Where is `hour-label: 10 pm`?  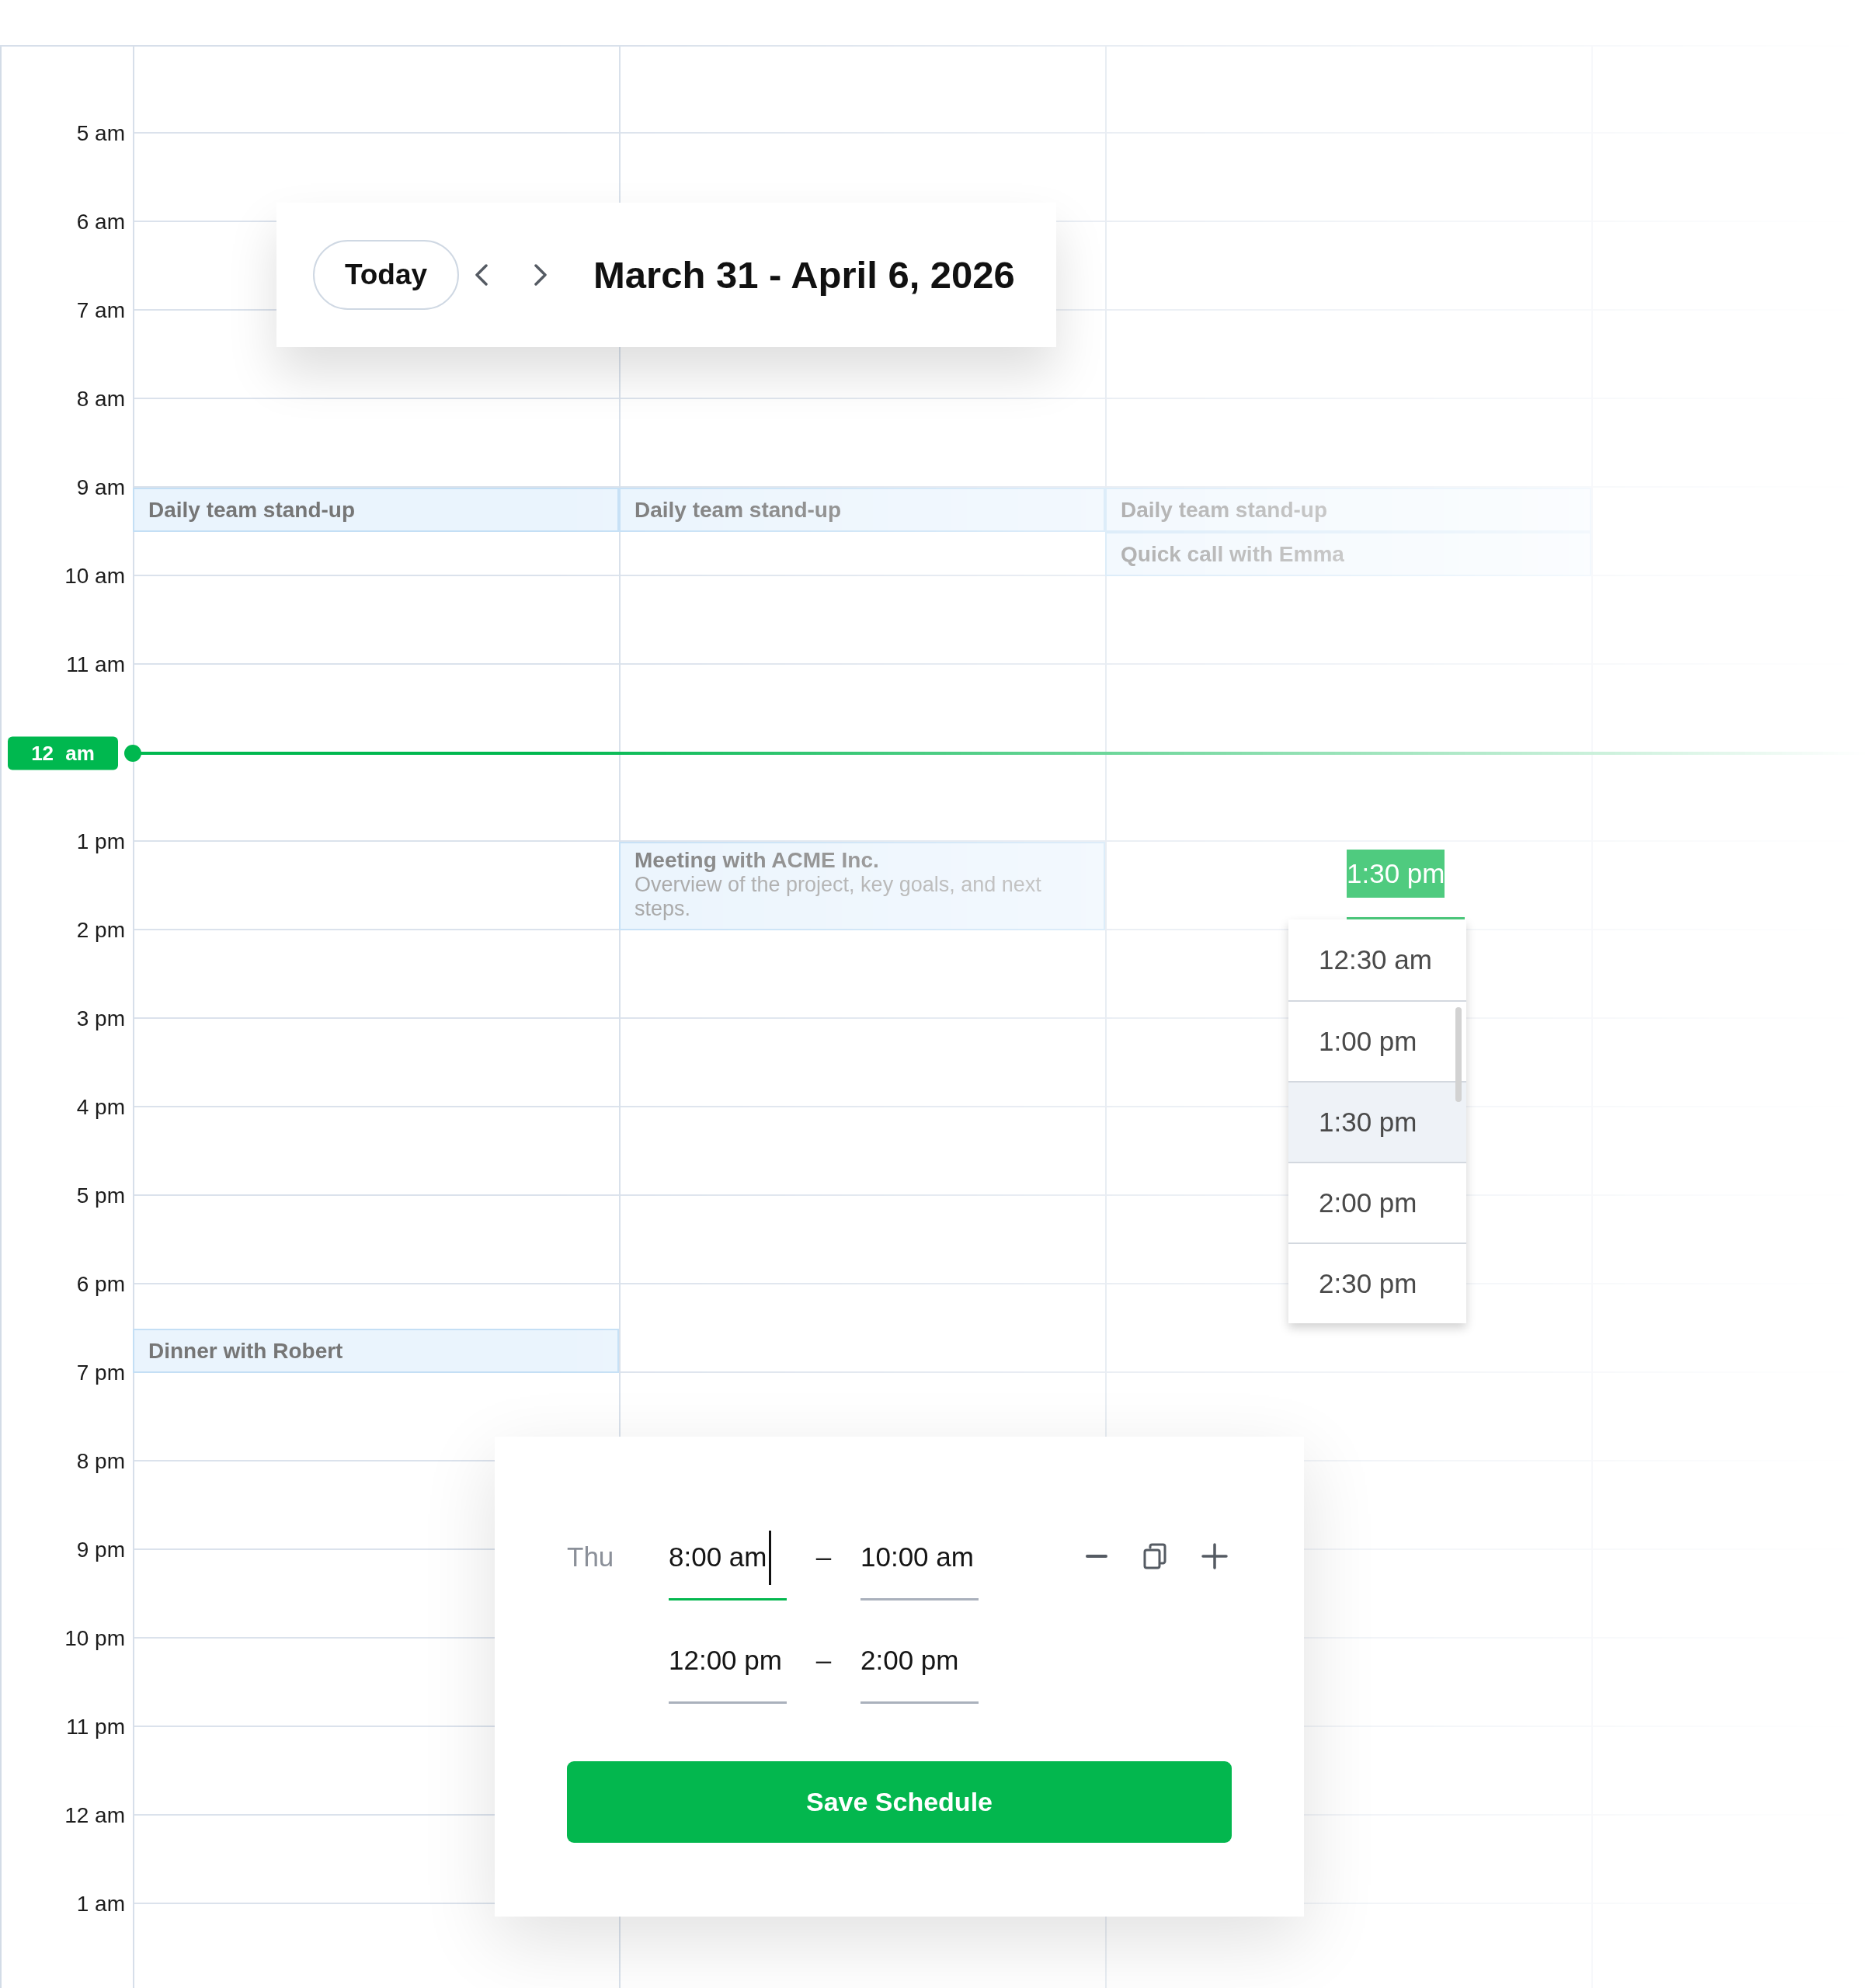
hour-label: 10 pm is located at coordinates (94, 1638).